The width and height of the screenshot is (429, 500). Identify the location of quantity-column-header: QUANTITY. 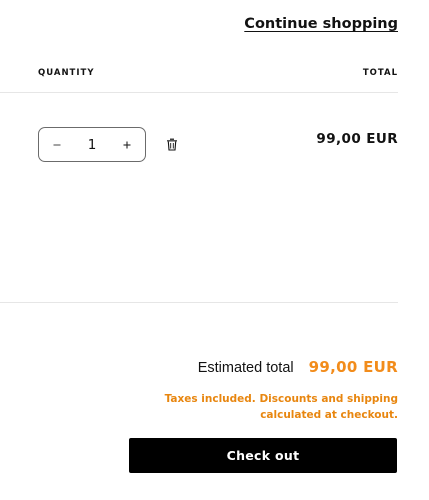
(66, 73).